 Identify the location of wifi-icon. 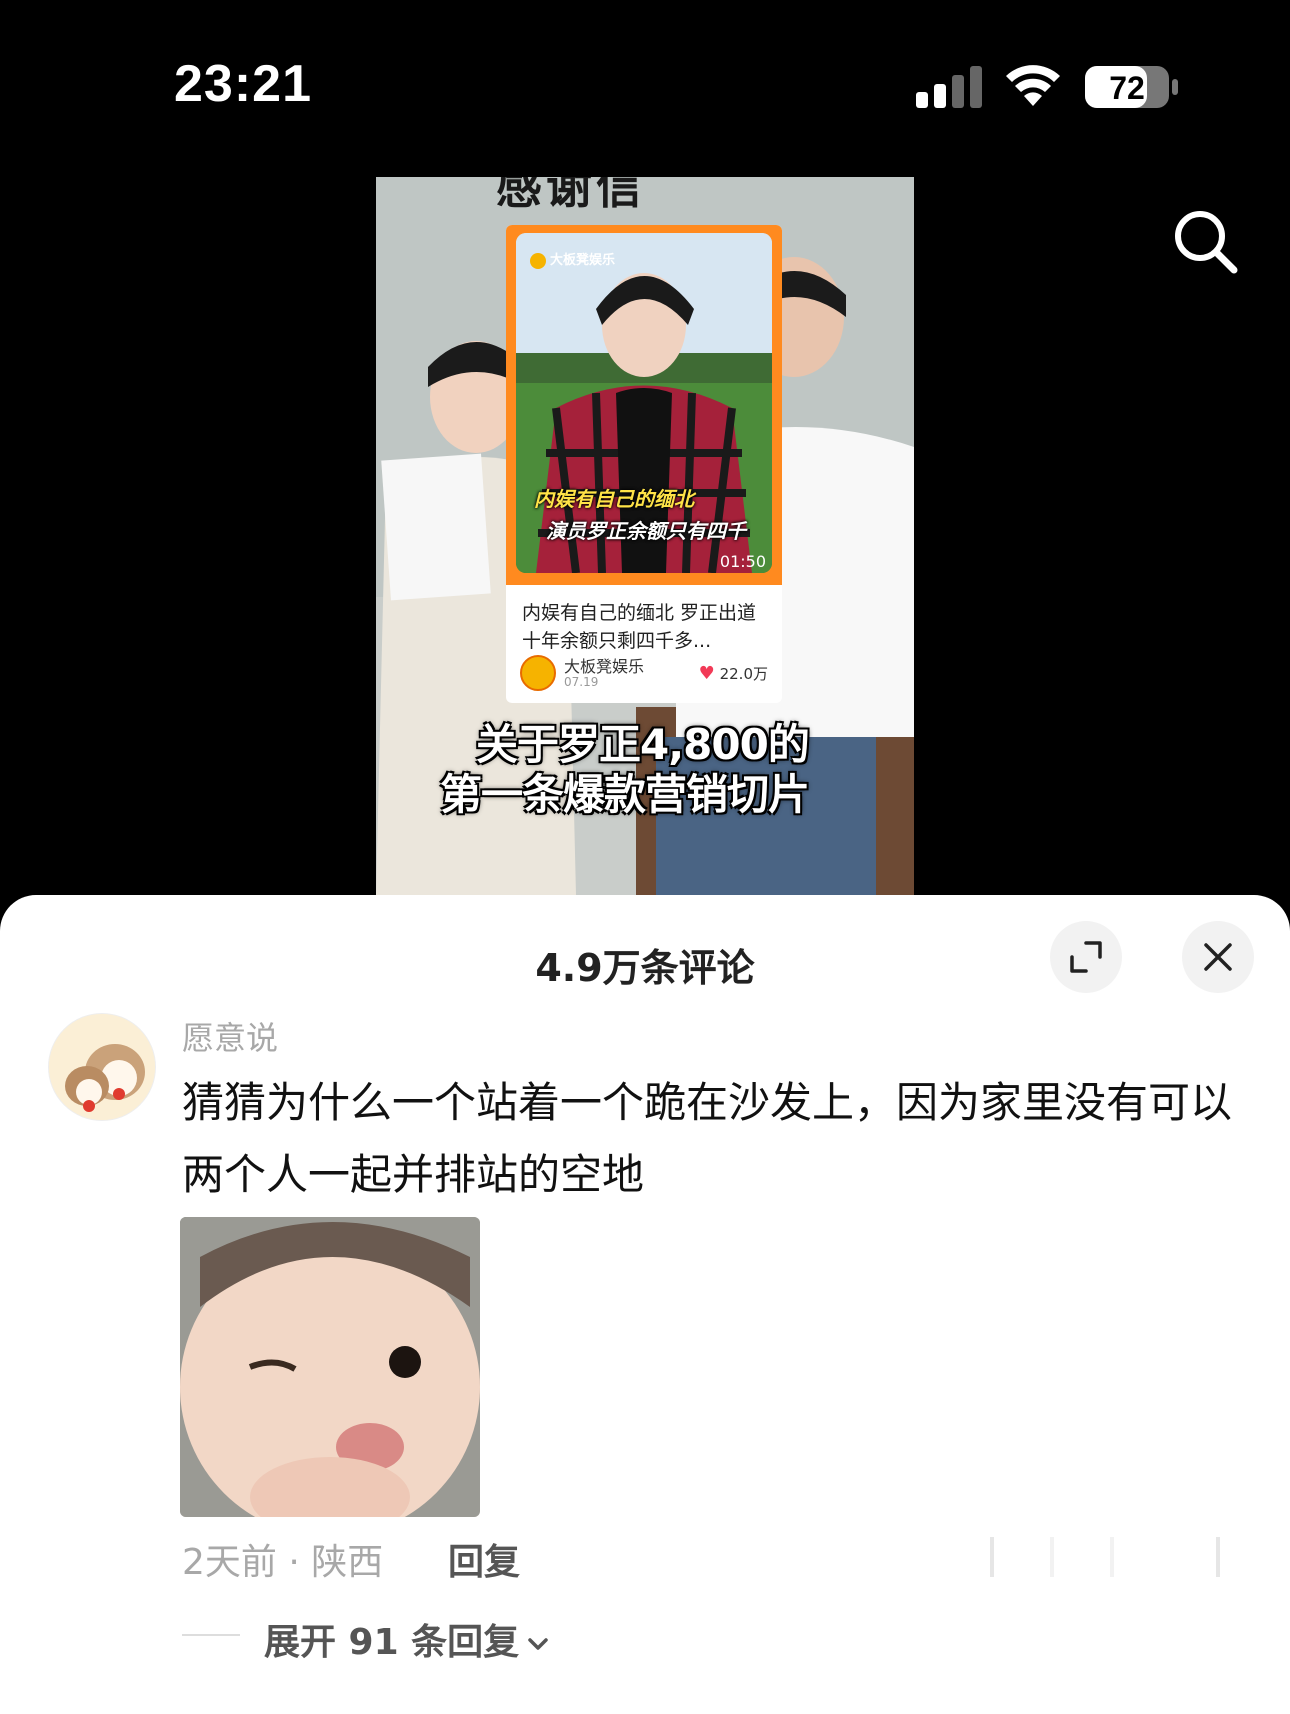
(1033, 85).